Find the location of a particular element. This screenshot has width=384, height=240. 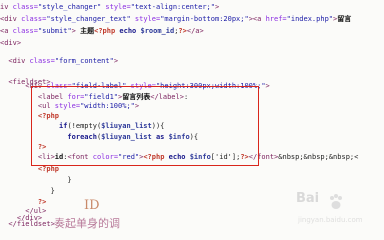

code-token: <div> is located at coordinates (11, 43).